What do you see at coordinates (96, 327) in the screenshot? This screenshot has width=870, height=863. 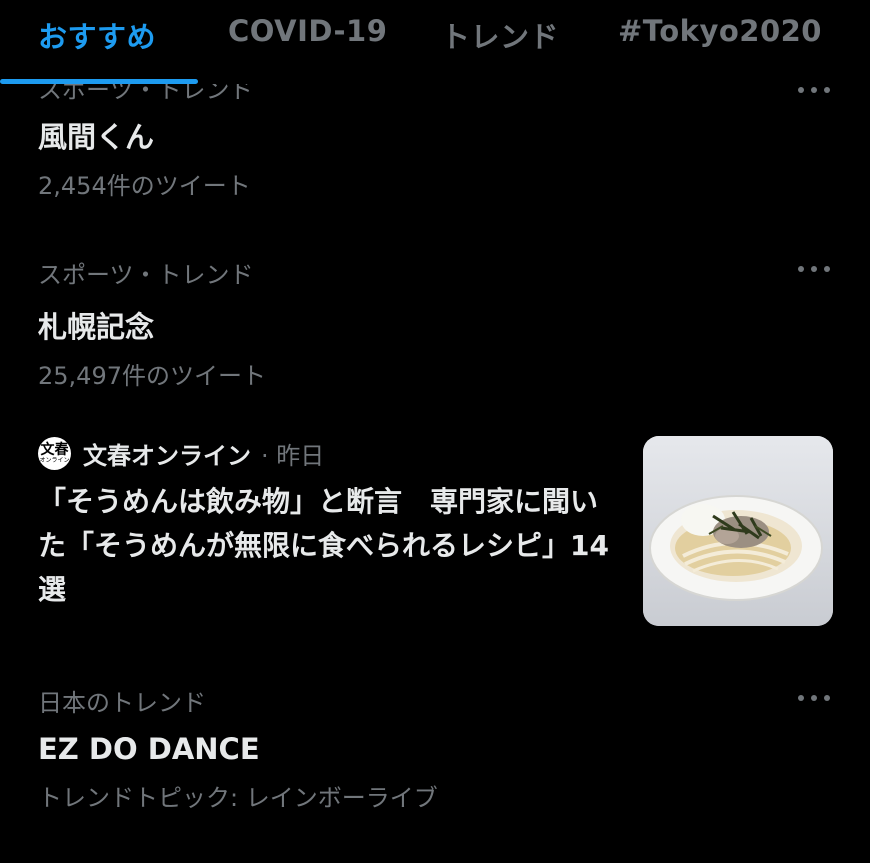 I see `trend-title: 札幌記念` at bounding box center [96, 327].